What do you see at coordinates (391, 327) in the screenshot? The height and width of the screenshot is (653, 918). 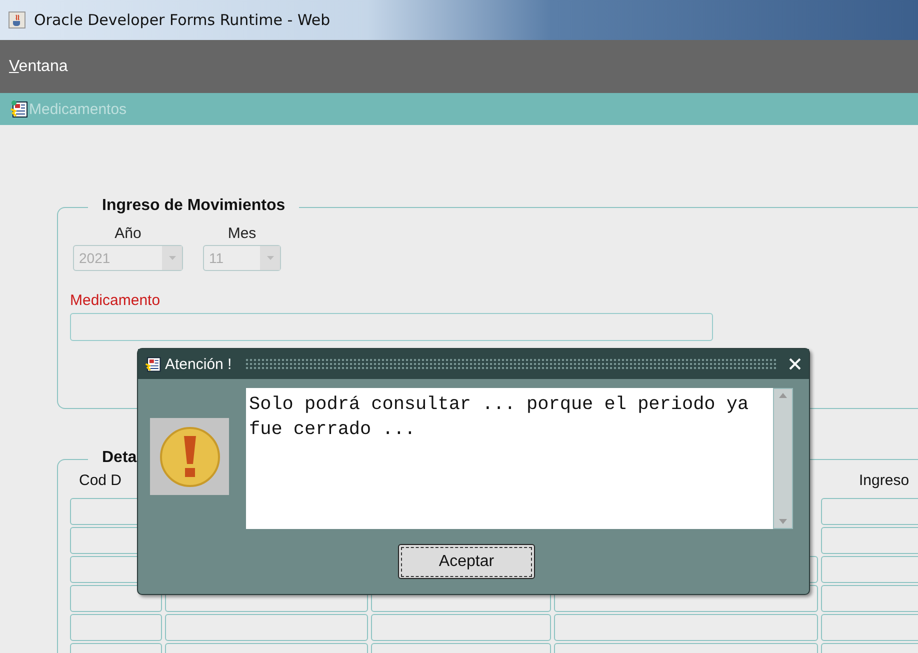 I see `input-field` at bounding box center [391, 327].